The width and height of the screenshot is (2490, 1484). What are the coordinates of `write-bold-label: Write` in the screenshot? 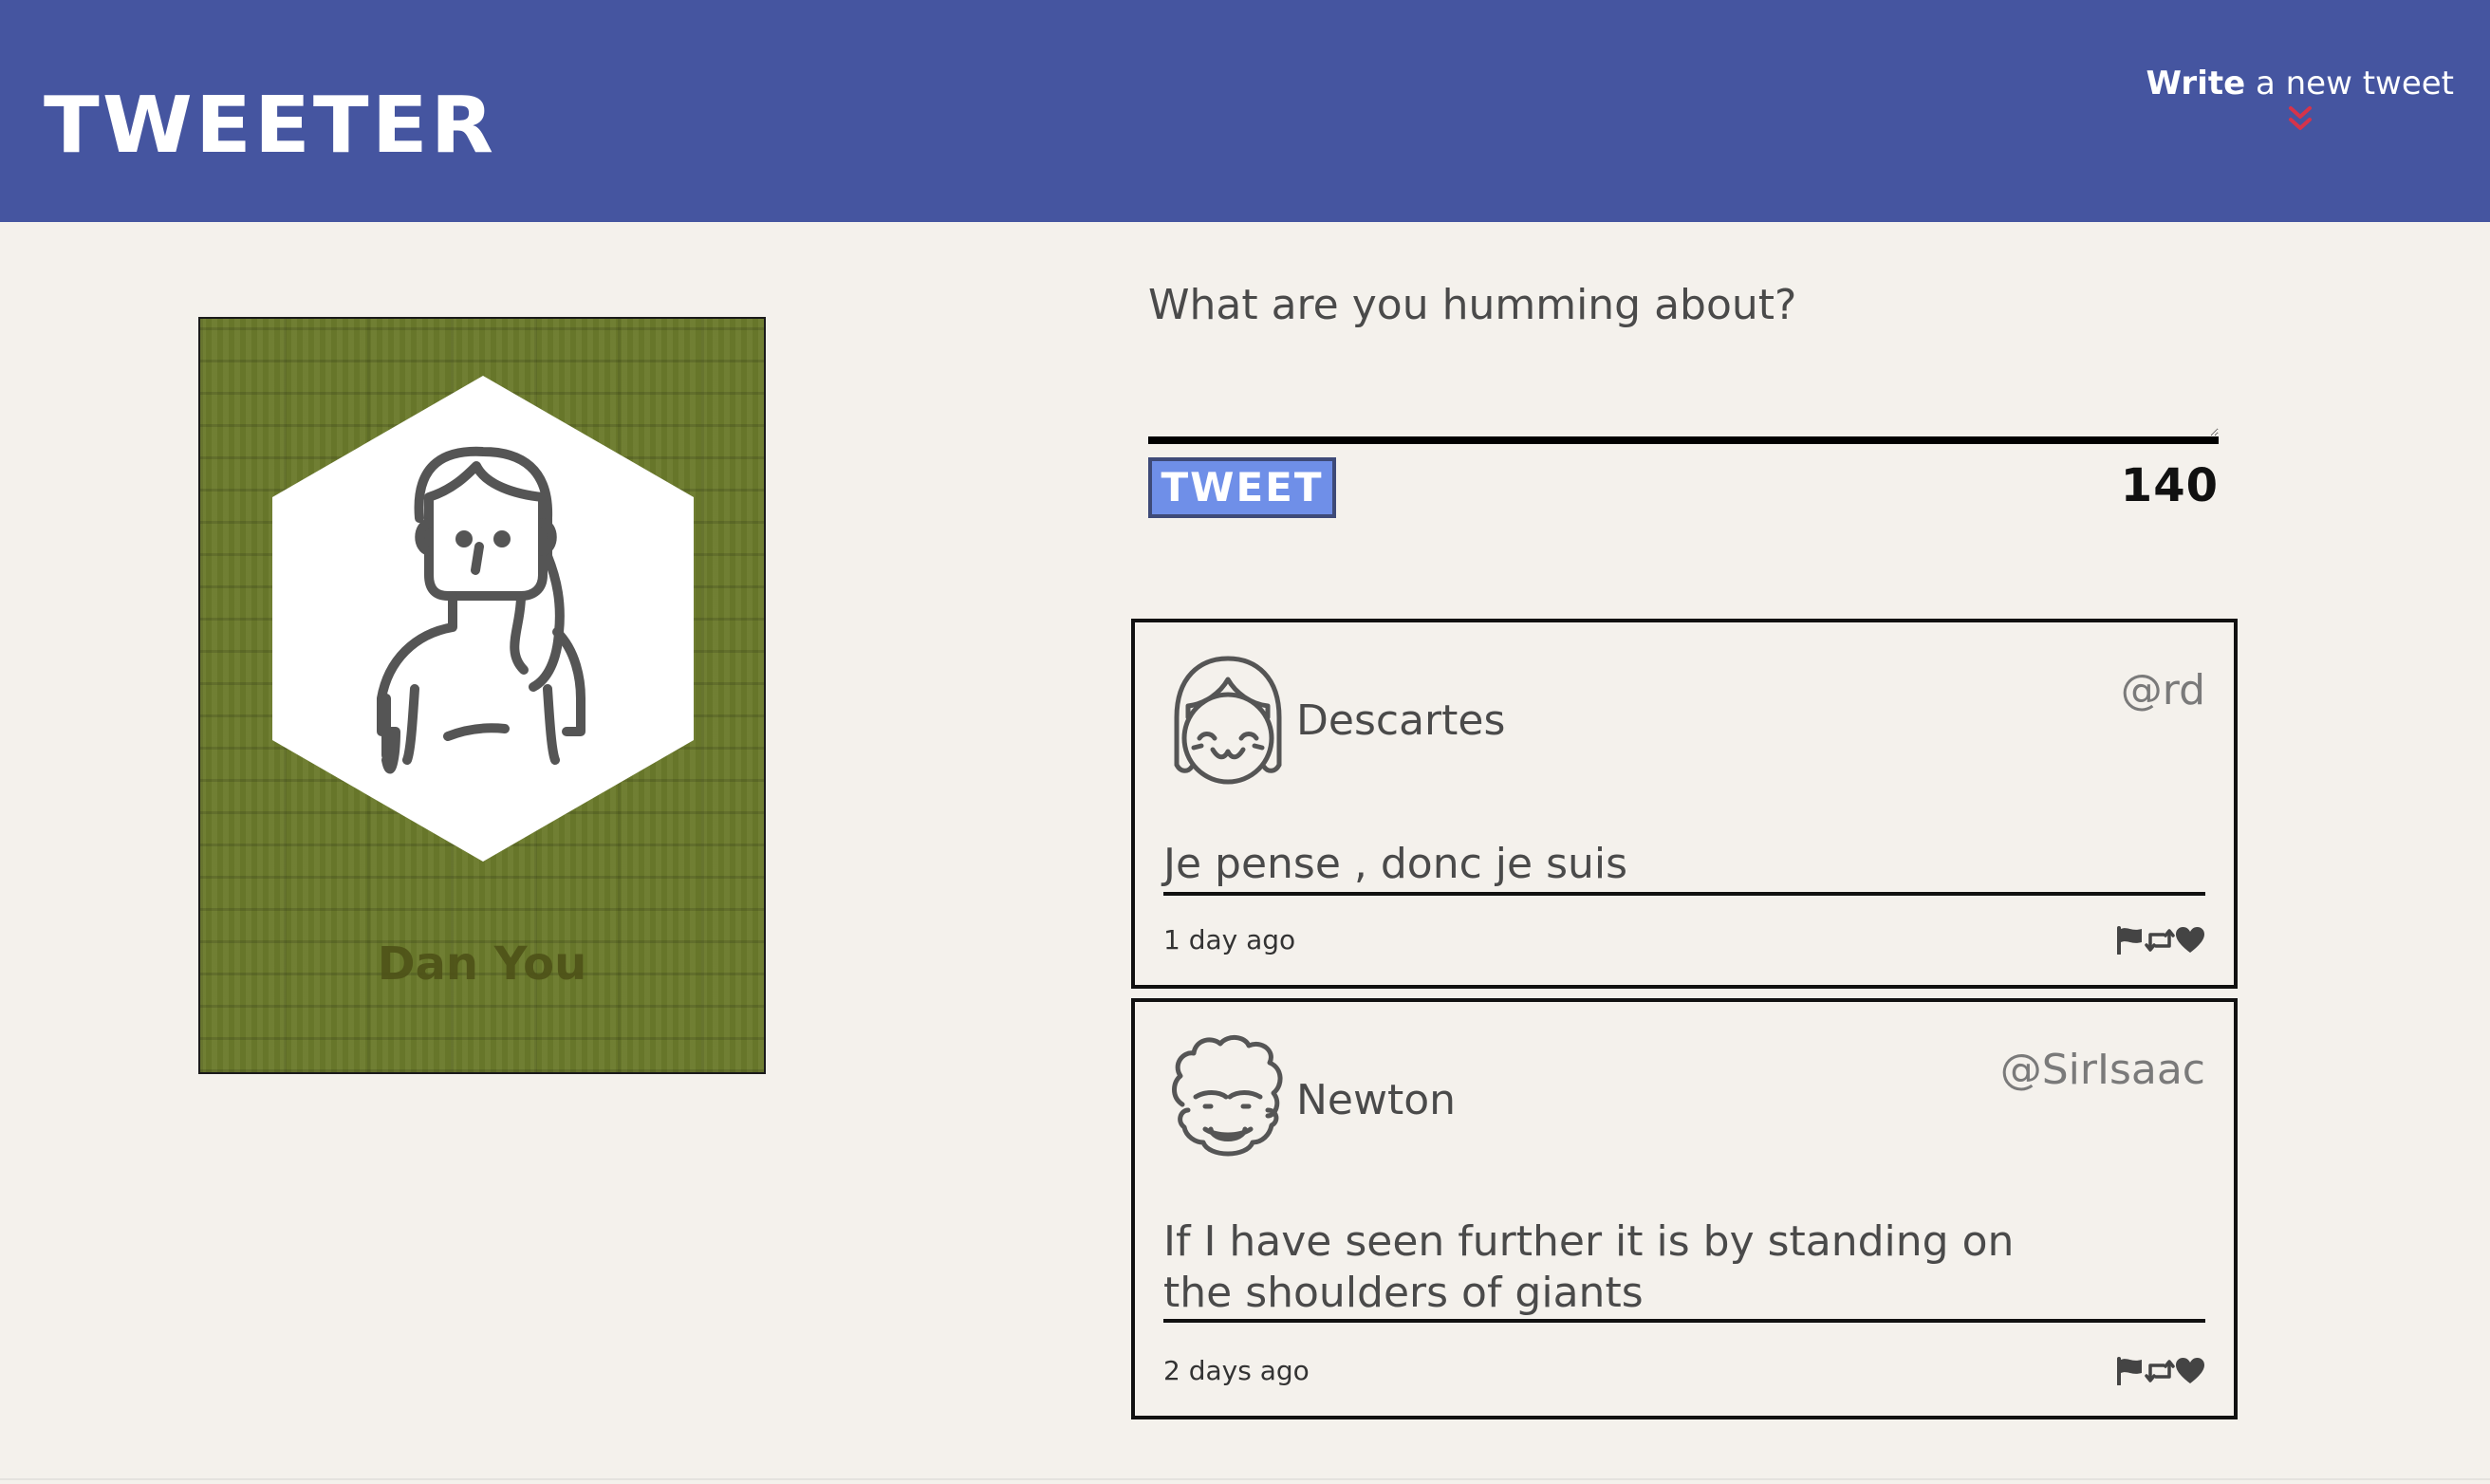 It's located at (2196, 83).